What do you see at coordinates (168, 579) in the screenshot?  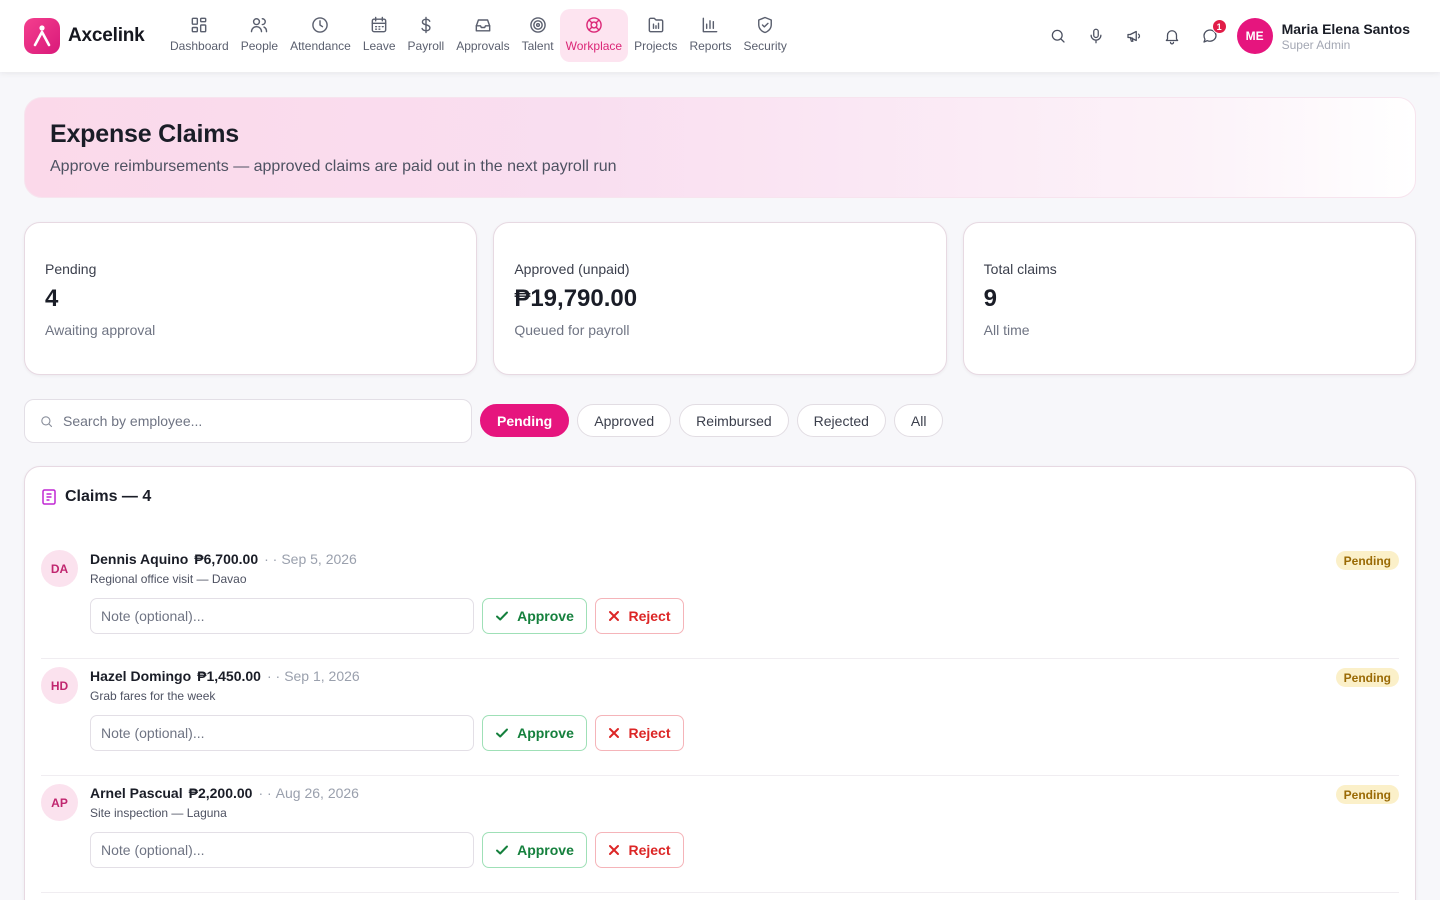 I see `claim-description: Regional office visit — Davao` at bounding box center [168, 579].